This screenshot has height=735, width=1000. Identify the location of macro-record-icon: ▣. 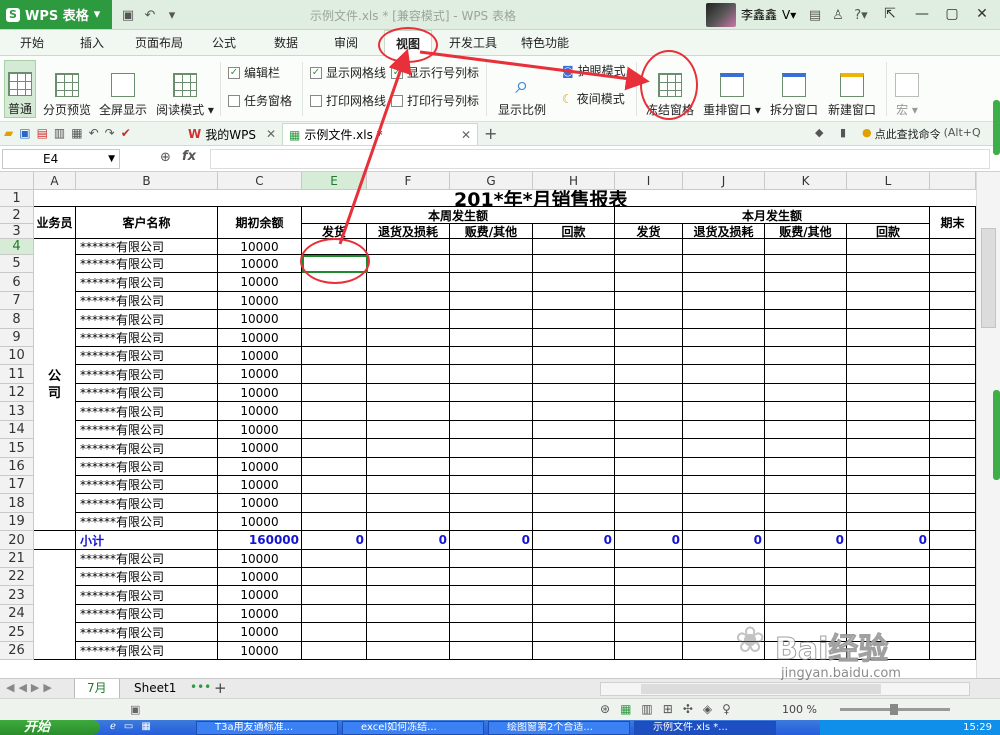
(135, 709).